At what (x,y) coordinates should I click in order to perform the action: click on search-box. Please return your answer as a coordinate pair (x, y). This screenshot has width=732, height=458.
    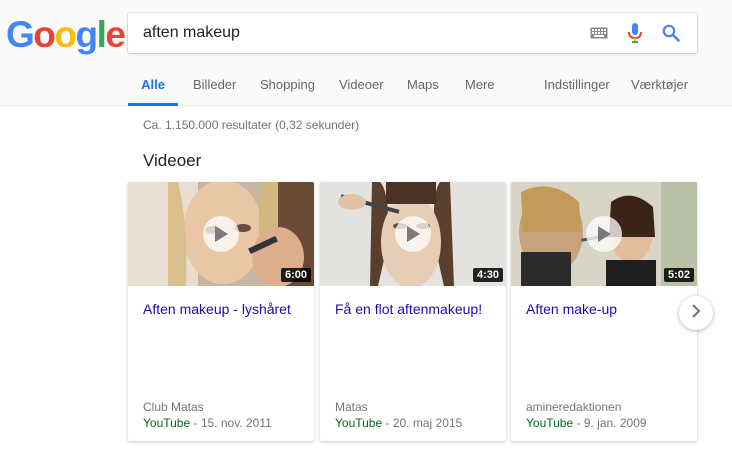
    Looking at the image, I should click on (412, 33).